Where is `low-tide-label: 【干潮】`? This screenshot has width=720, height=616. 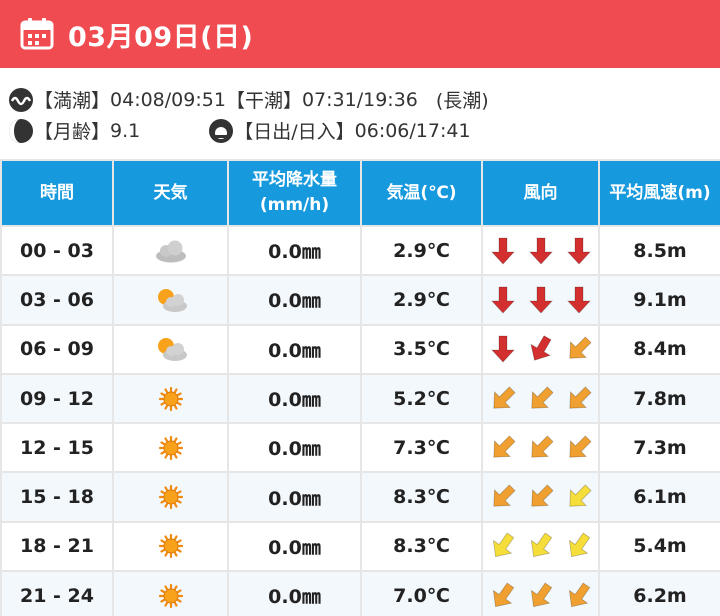
low-tide-label: 【干潮】 is located at coordinates (263, 101).